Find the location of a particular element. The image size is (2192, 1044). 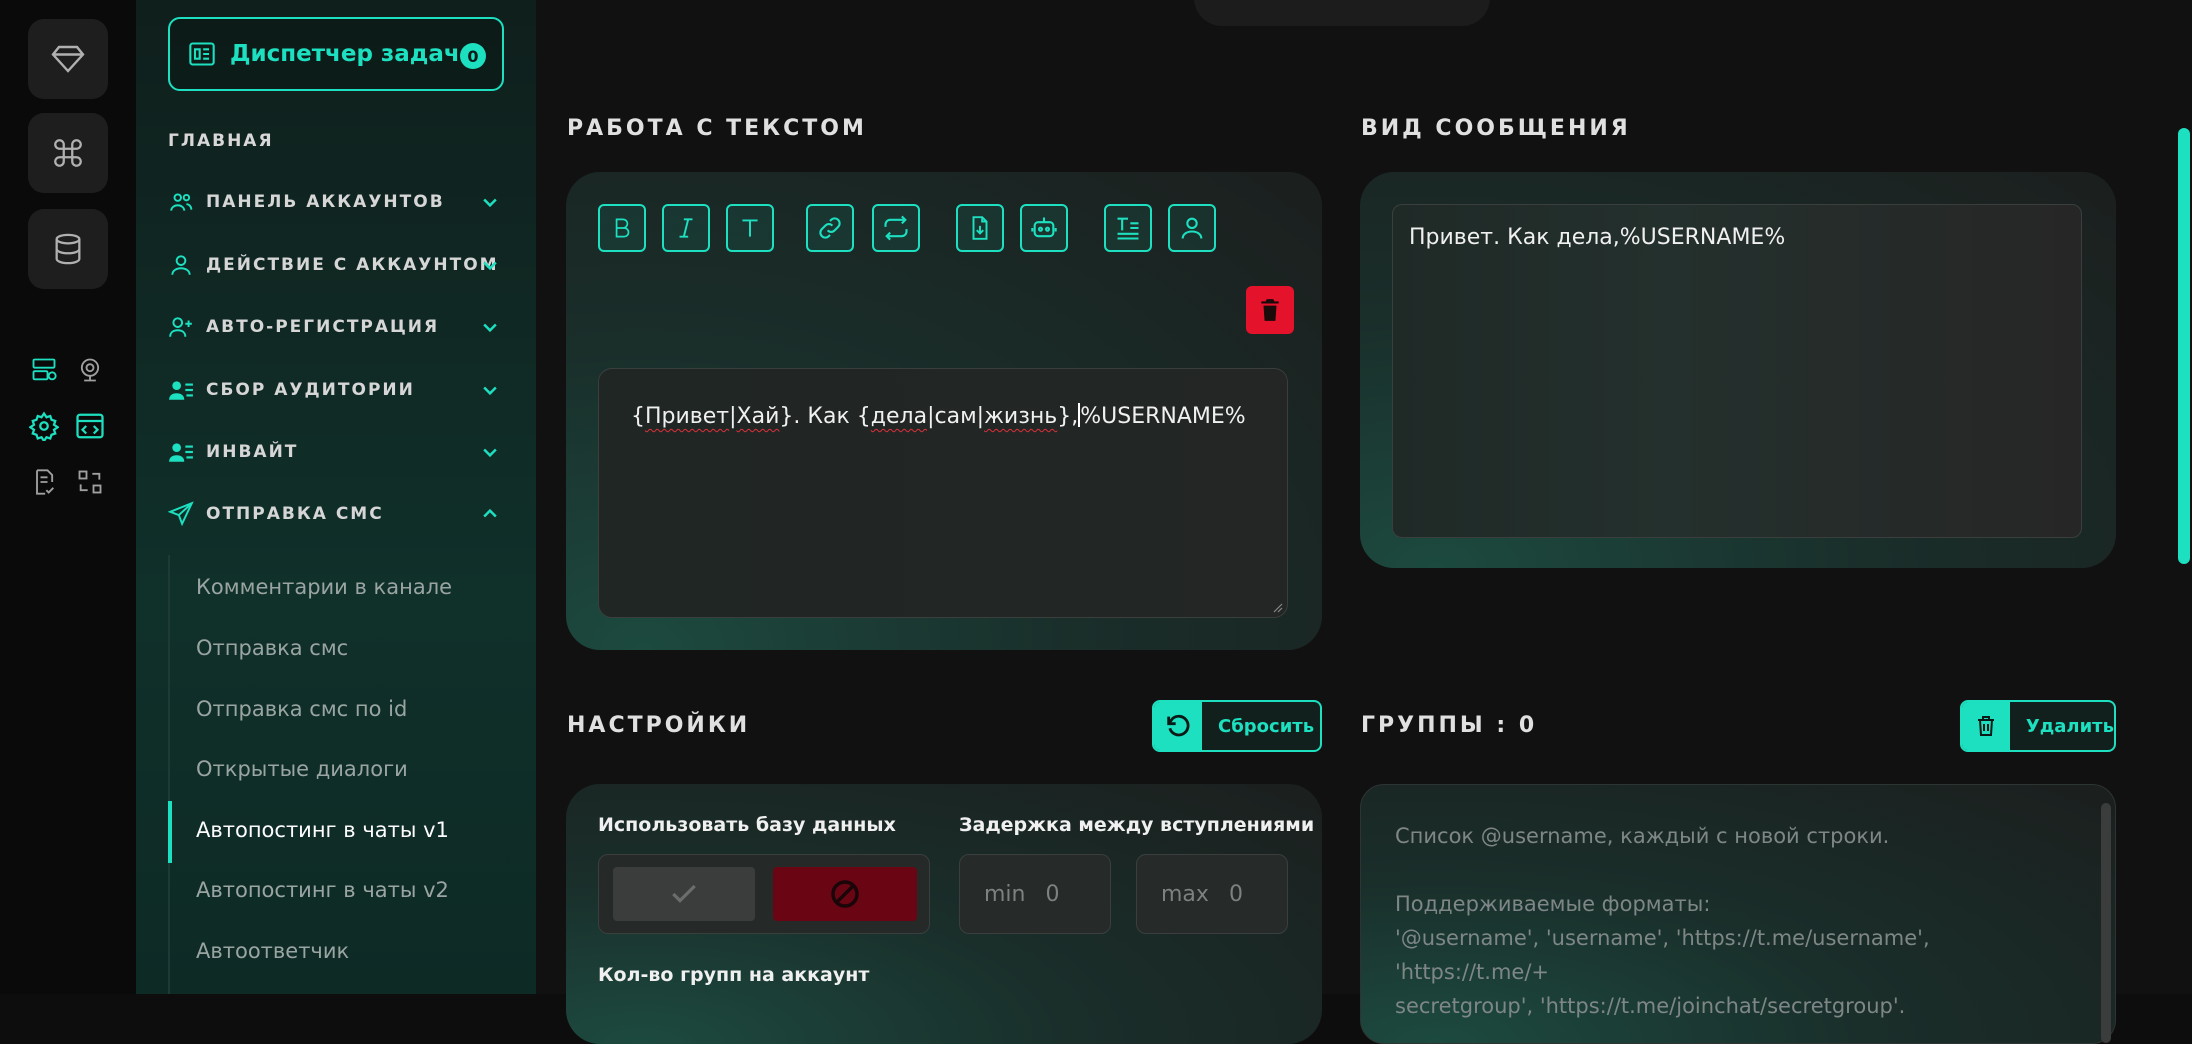

file-import-button is located at coordinates (980, 228).